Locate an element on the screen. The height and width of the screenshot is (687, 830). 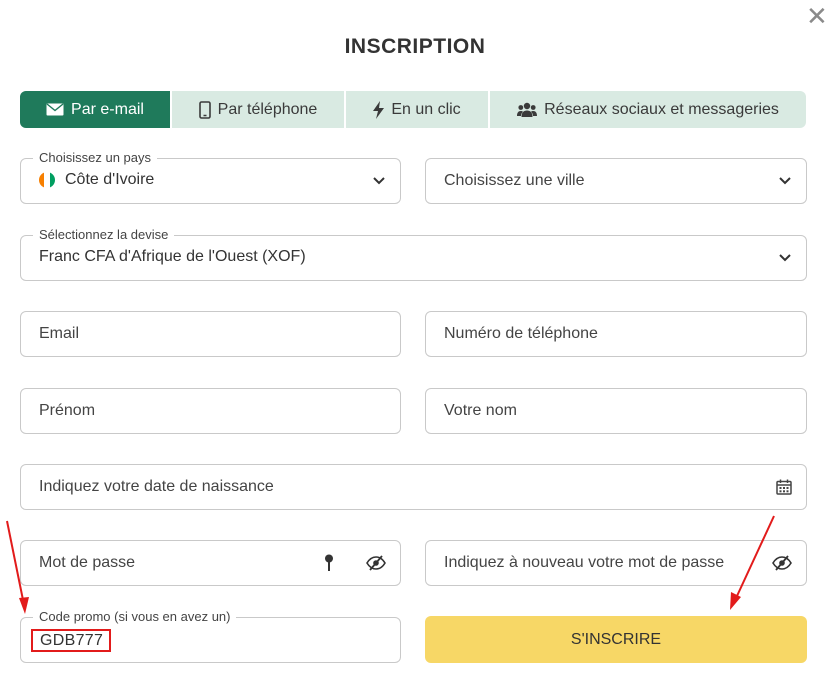
register-button: S'INSCRIRE is located at coordinates (616, 639).